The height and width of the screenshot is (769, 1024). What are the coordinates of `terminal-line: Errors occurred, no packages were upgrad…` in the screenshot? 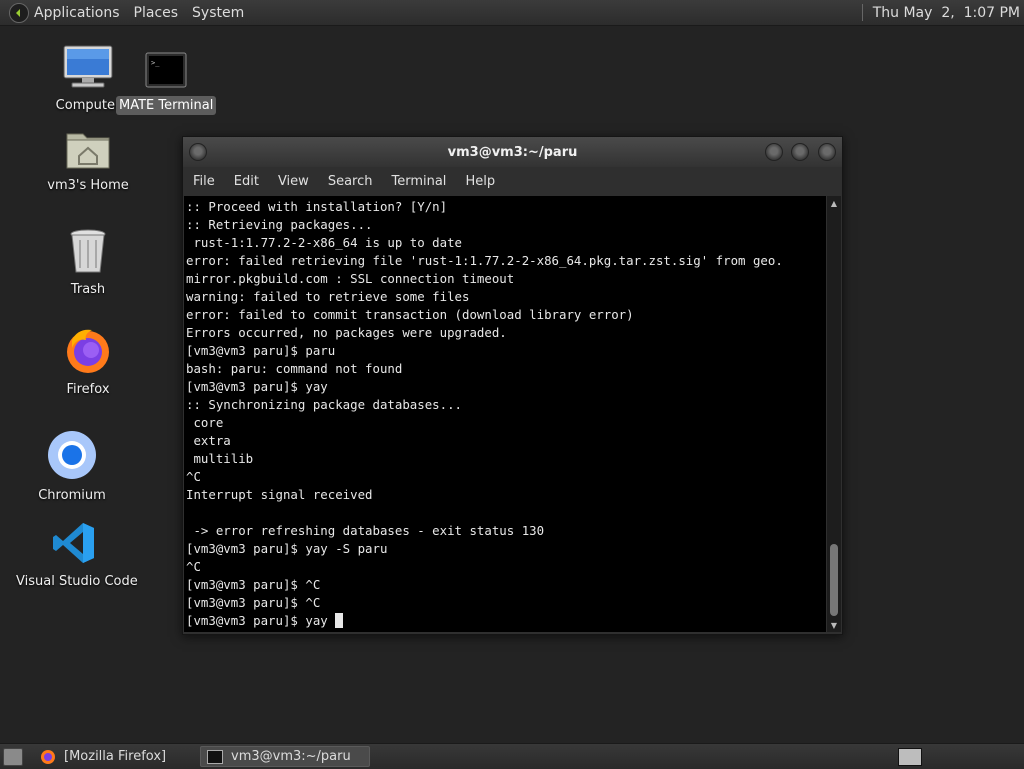 It's located at (346, 332).